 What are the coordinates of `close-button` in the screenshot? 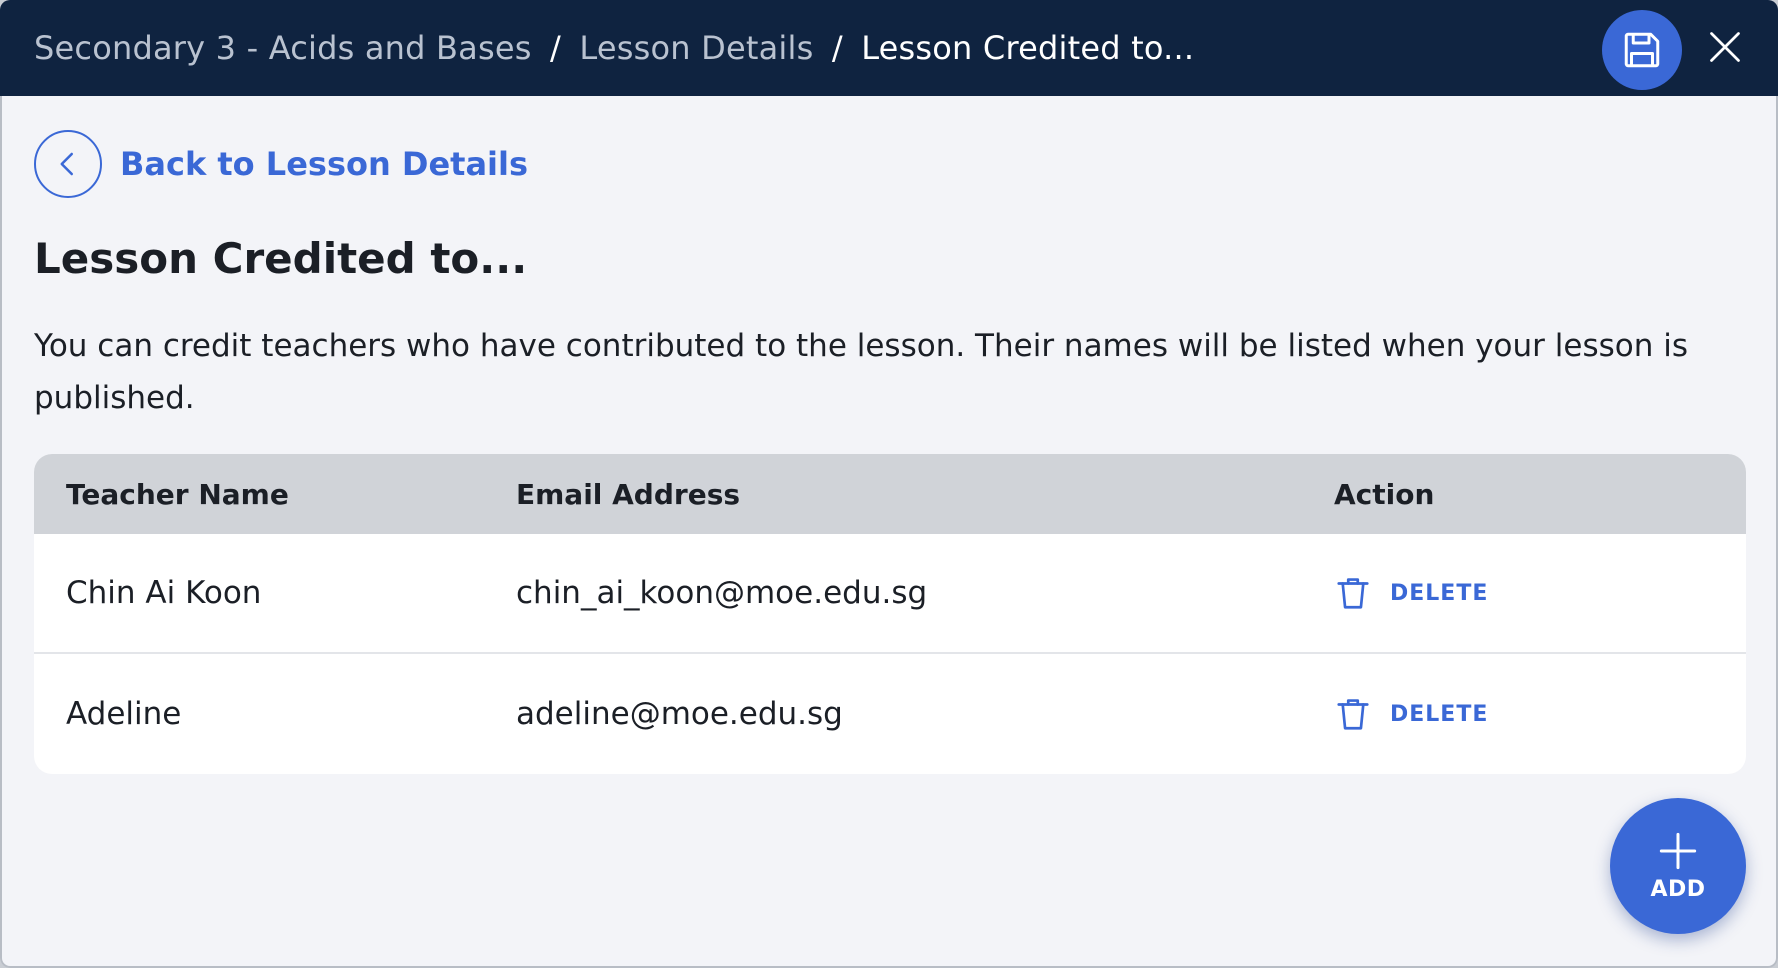 It's located at (1725, 47).